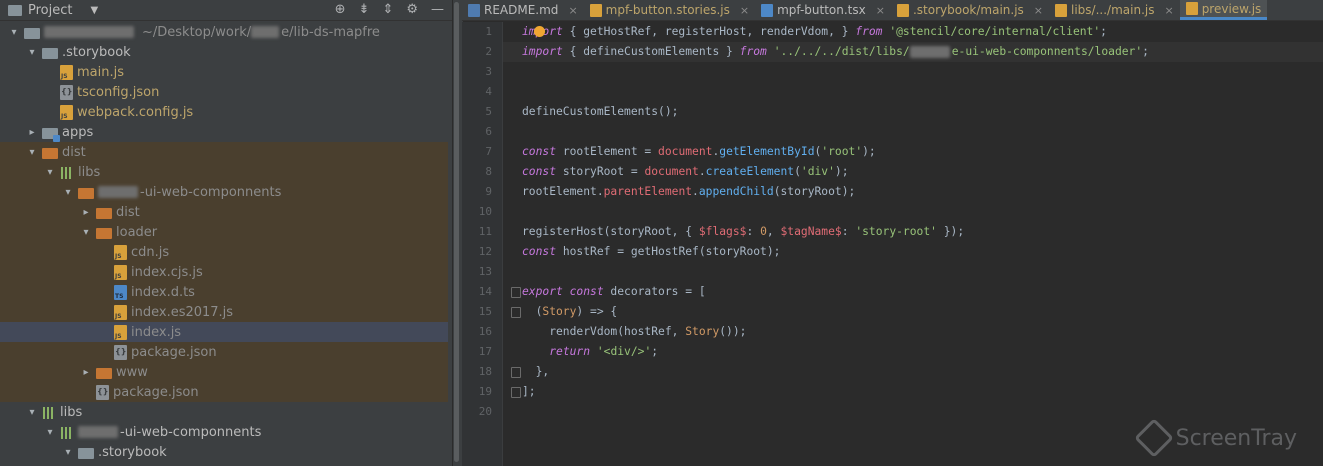 This screenshot has height=466, width=1323. I want to click on tree-item: index.es2017.js, so click(224, 312).